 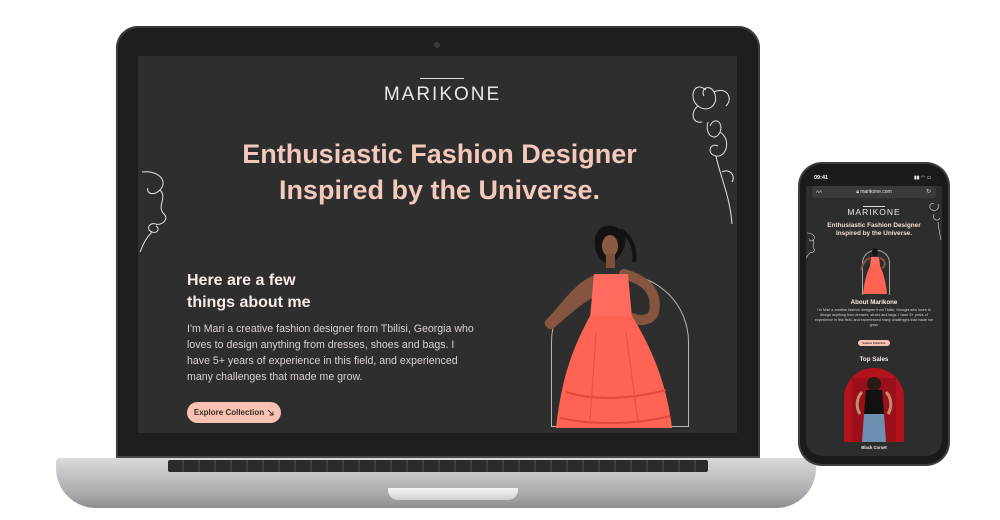 What do you see at coordinates (874, 343) in the screenshot?
I see `phone-explore-collection-button: Explore Collection` at bounding box center [874, 343].